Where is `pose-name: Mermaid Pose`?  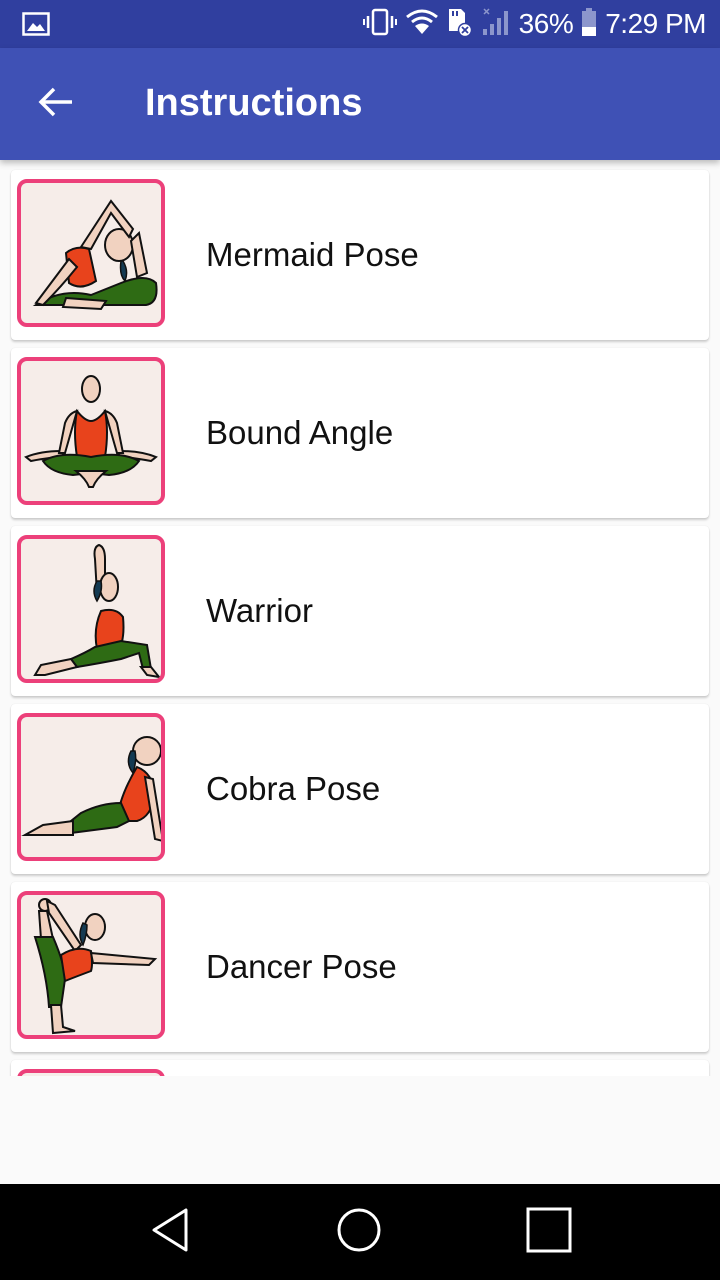 pose-name: Mermaid Pose is located at coordinates (312, 254).